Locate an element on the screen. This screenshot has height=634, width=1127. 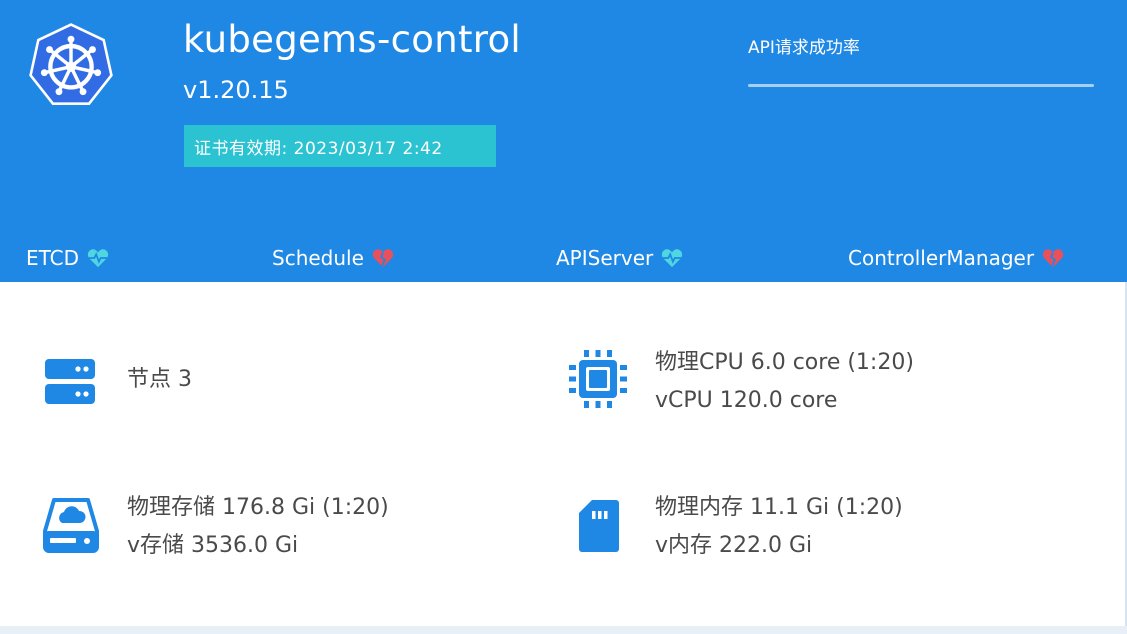
server-icon is located at coordinates (70, 381).